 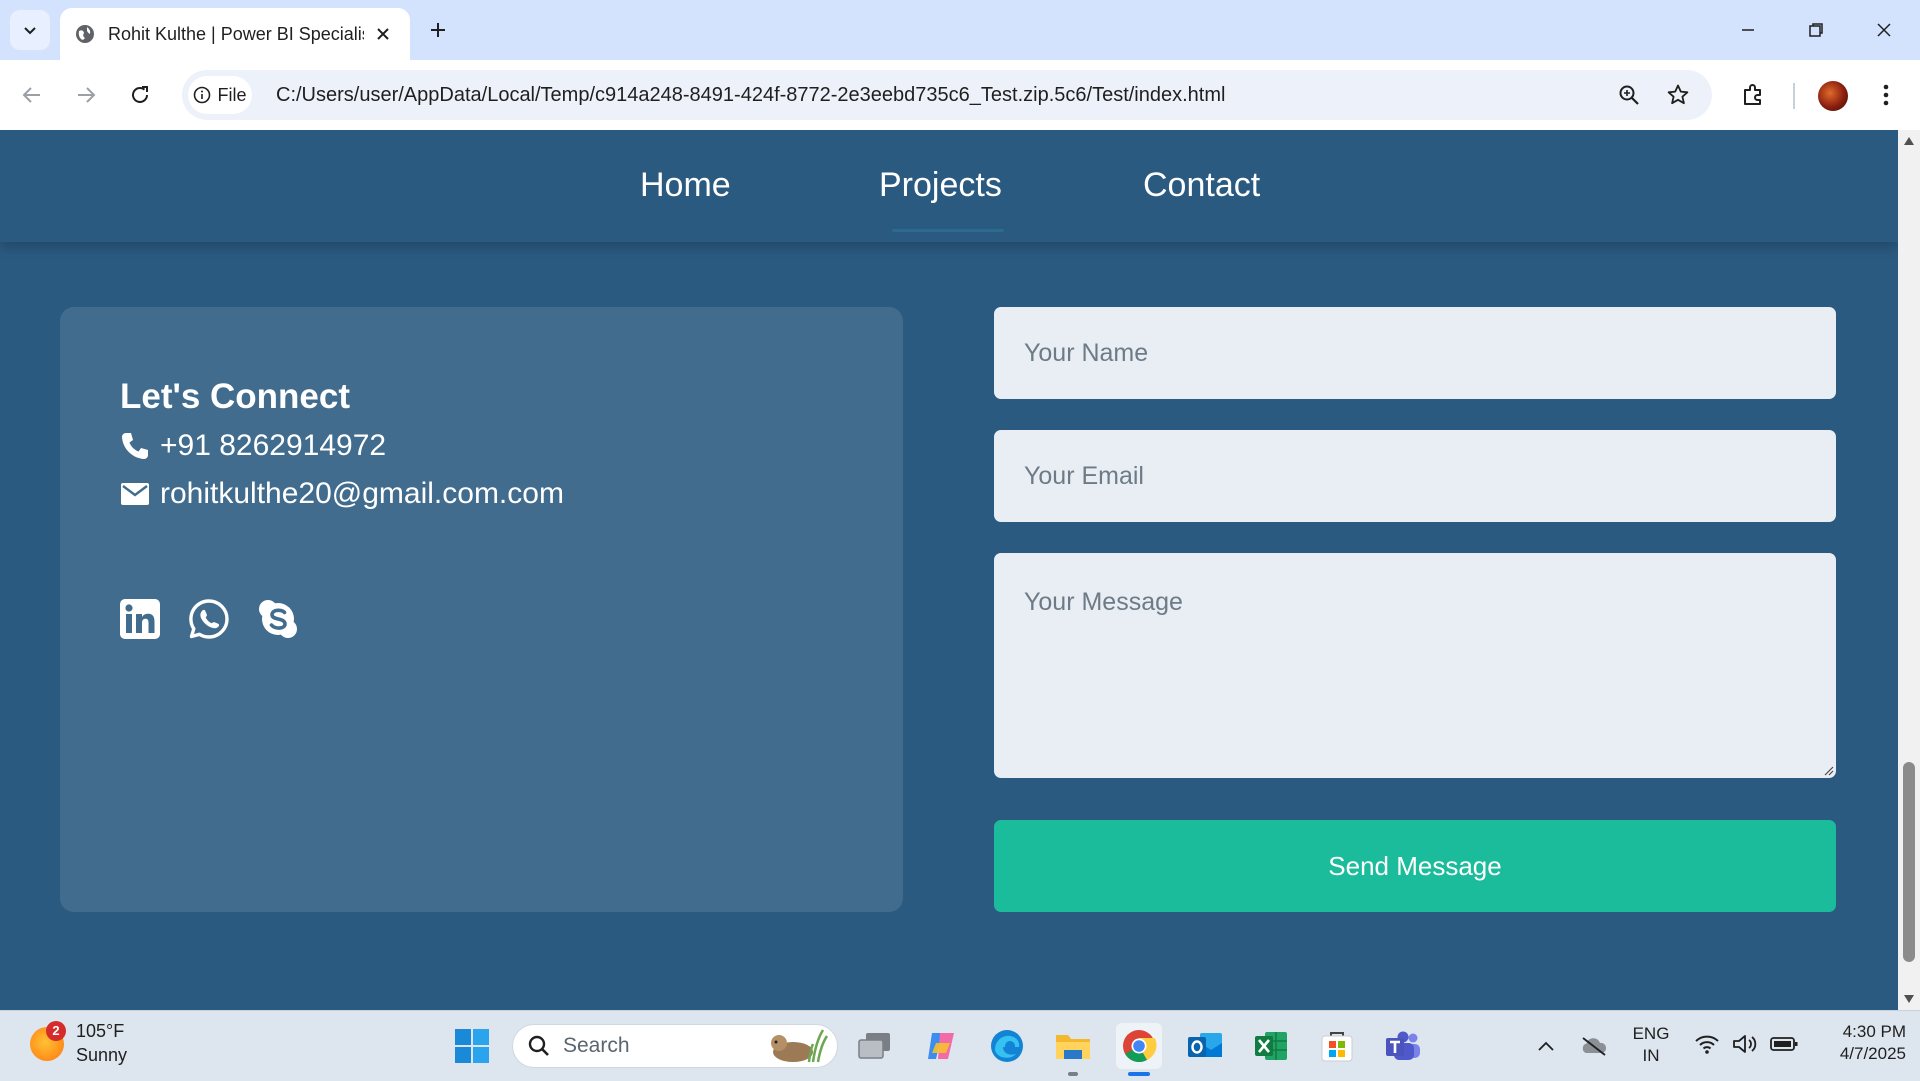 I want to click on forward-button, so click(x=86, y=95).